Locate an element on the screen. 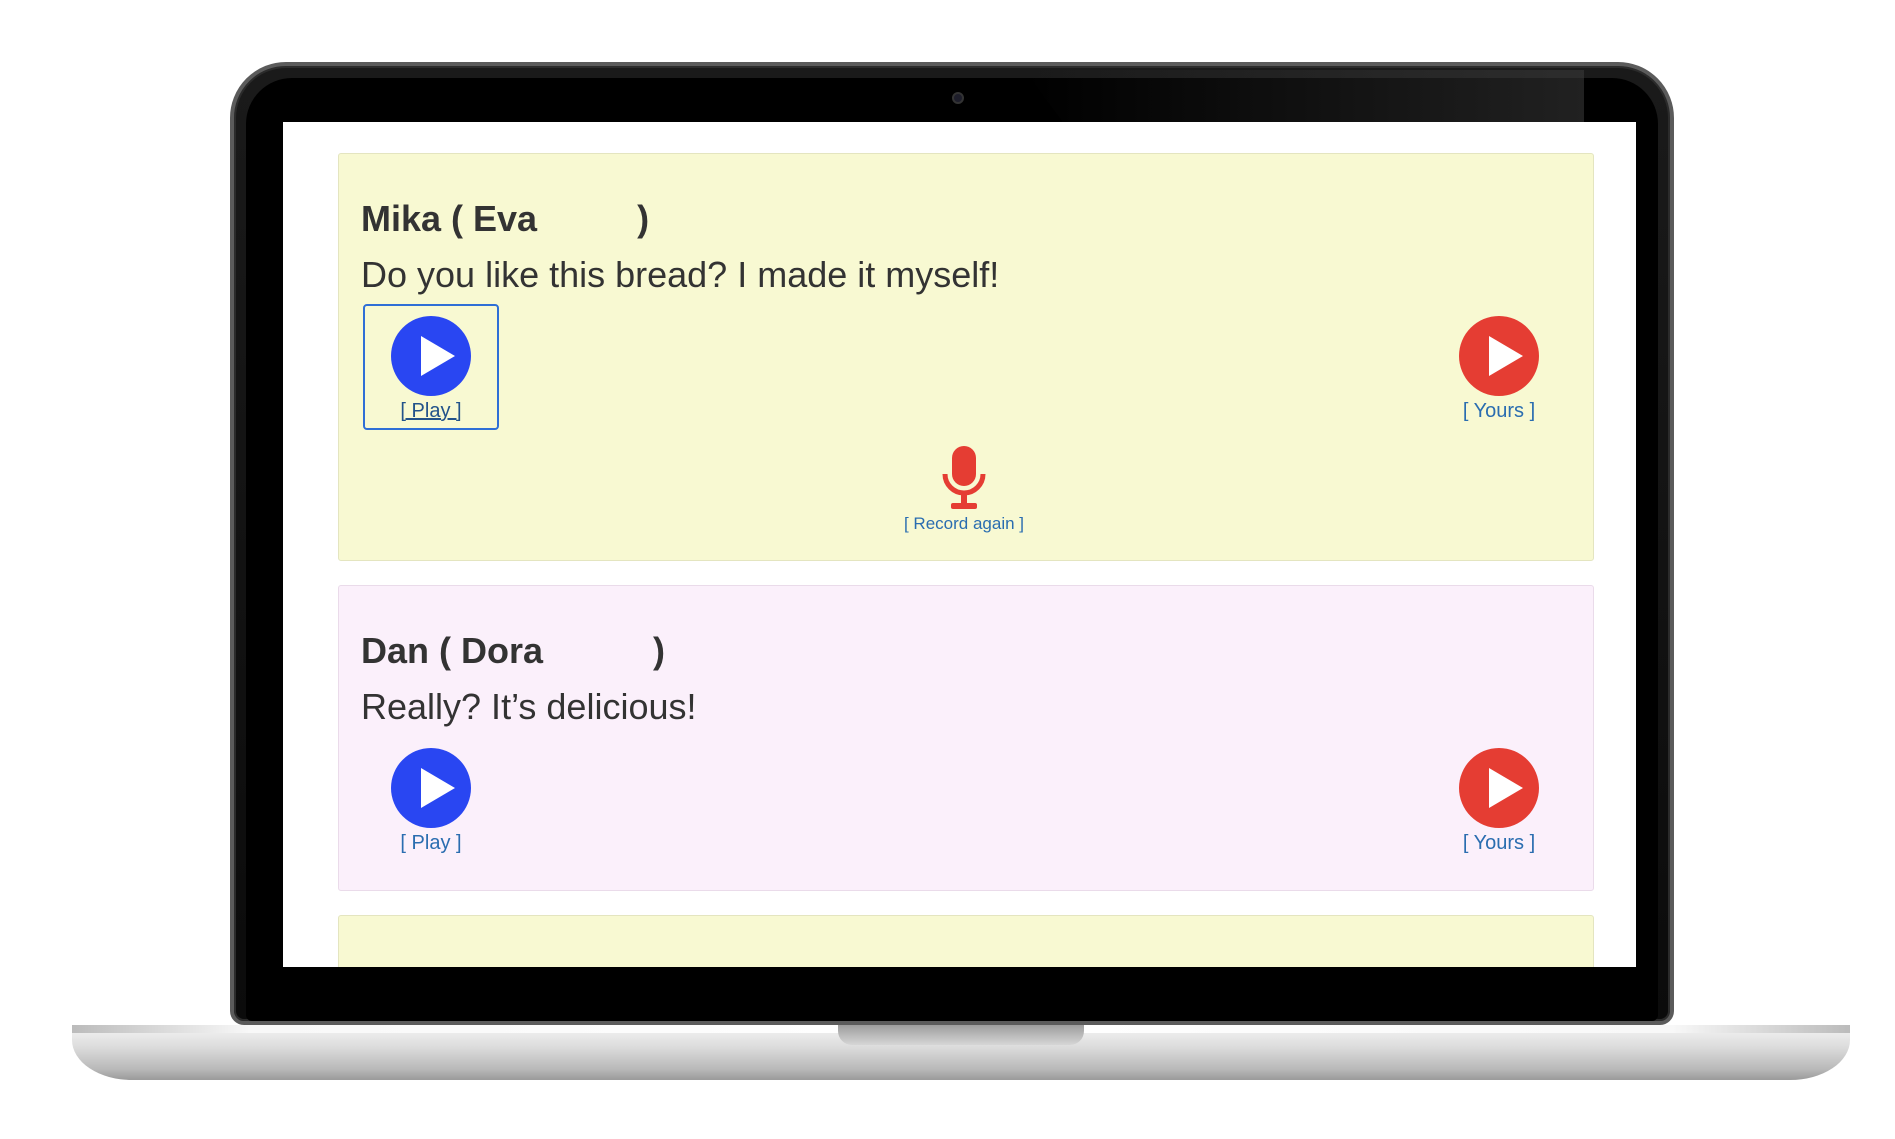 The image size is (1895, 1139). bezel-glare is located at coordinates (1304, 100).